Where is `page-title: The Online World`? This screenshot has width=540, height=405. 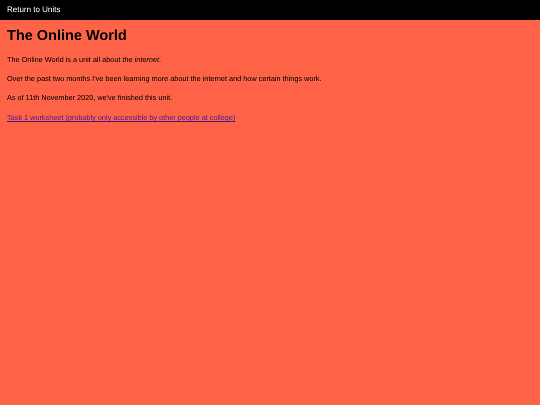 page-title: The Online World is located at coordinates (67, 37).